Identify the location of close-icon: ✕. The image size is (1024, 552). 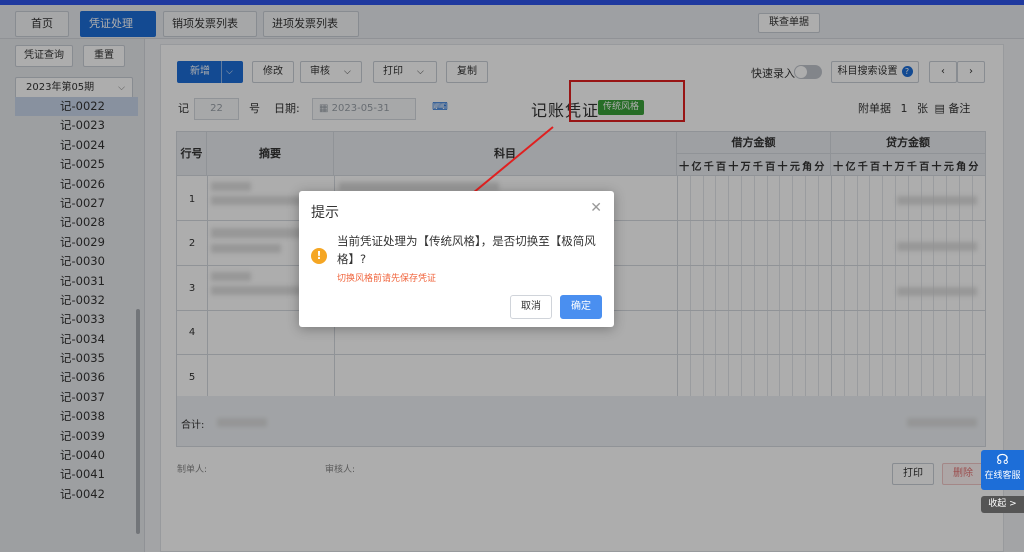
(596, 208).